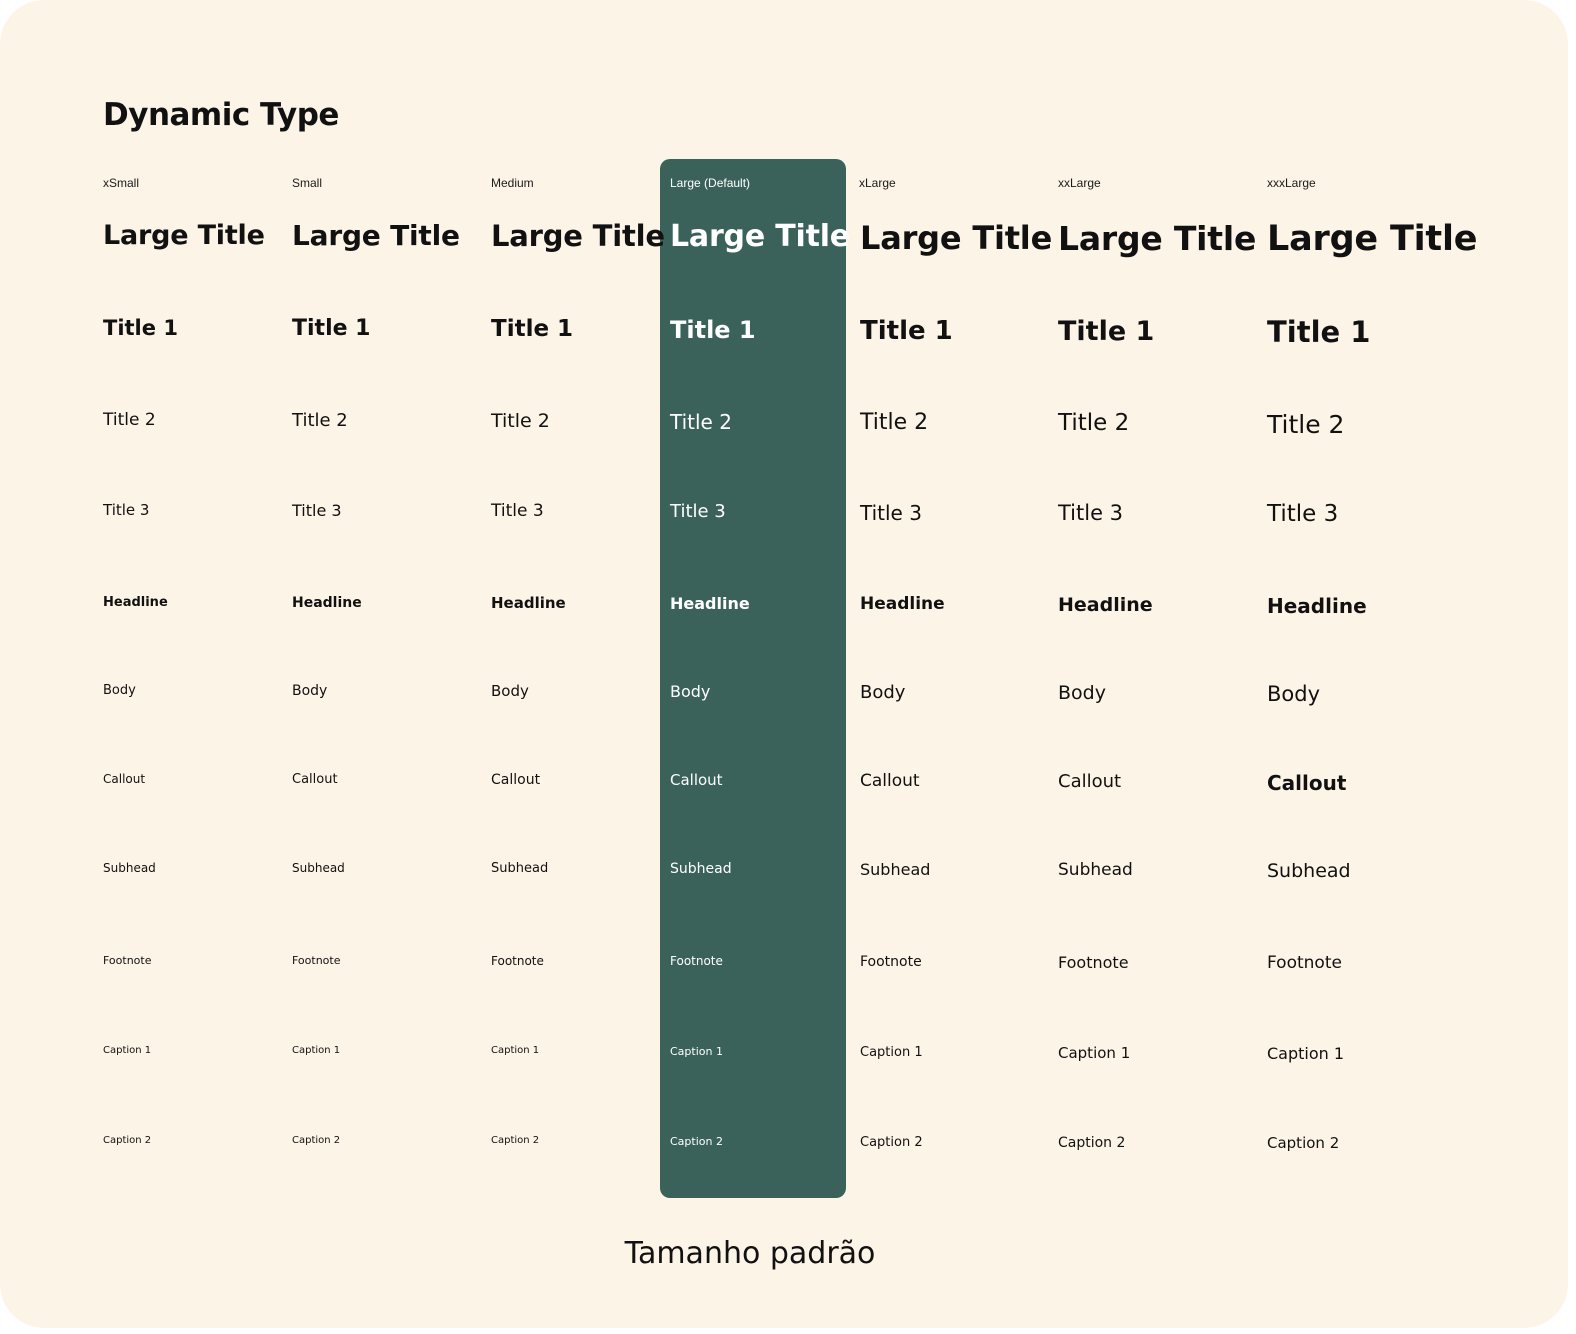 The image size is (1576, 1334). What do you see at coordinates (1079, 183) in the screenshot?
I see `size-column-label: xxLarge` at bounding box center [1079, 183].